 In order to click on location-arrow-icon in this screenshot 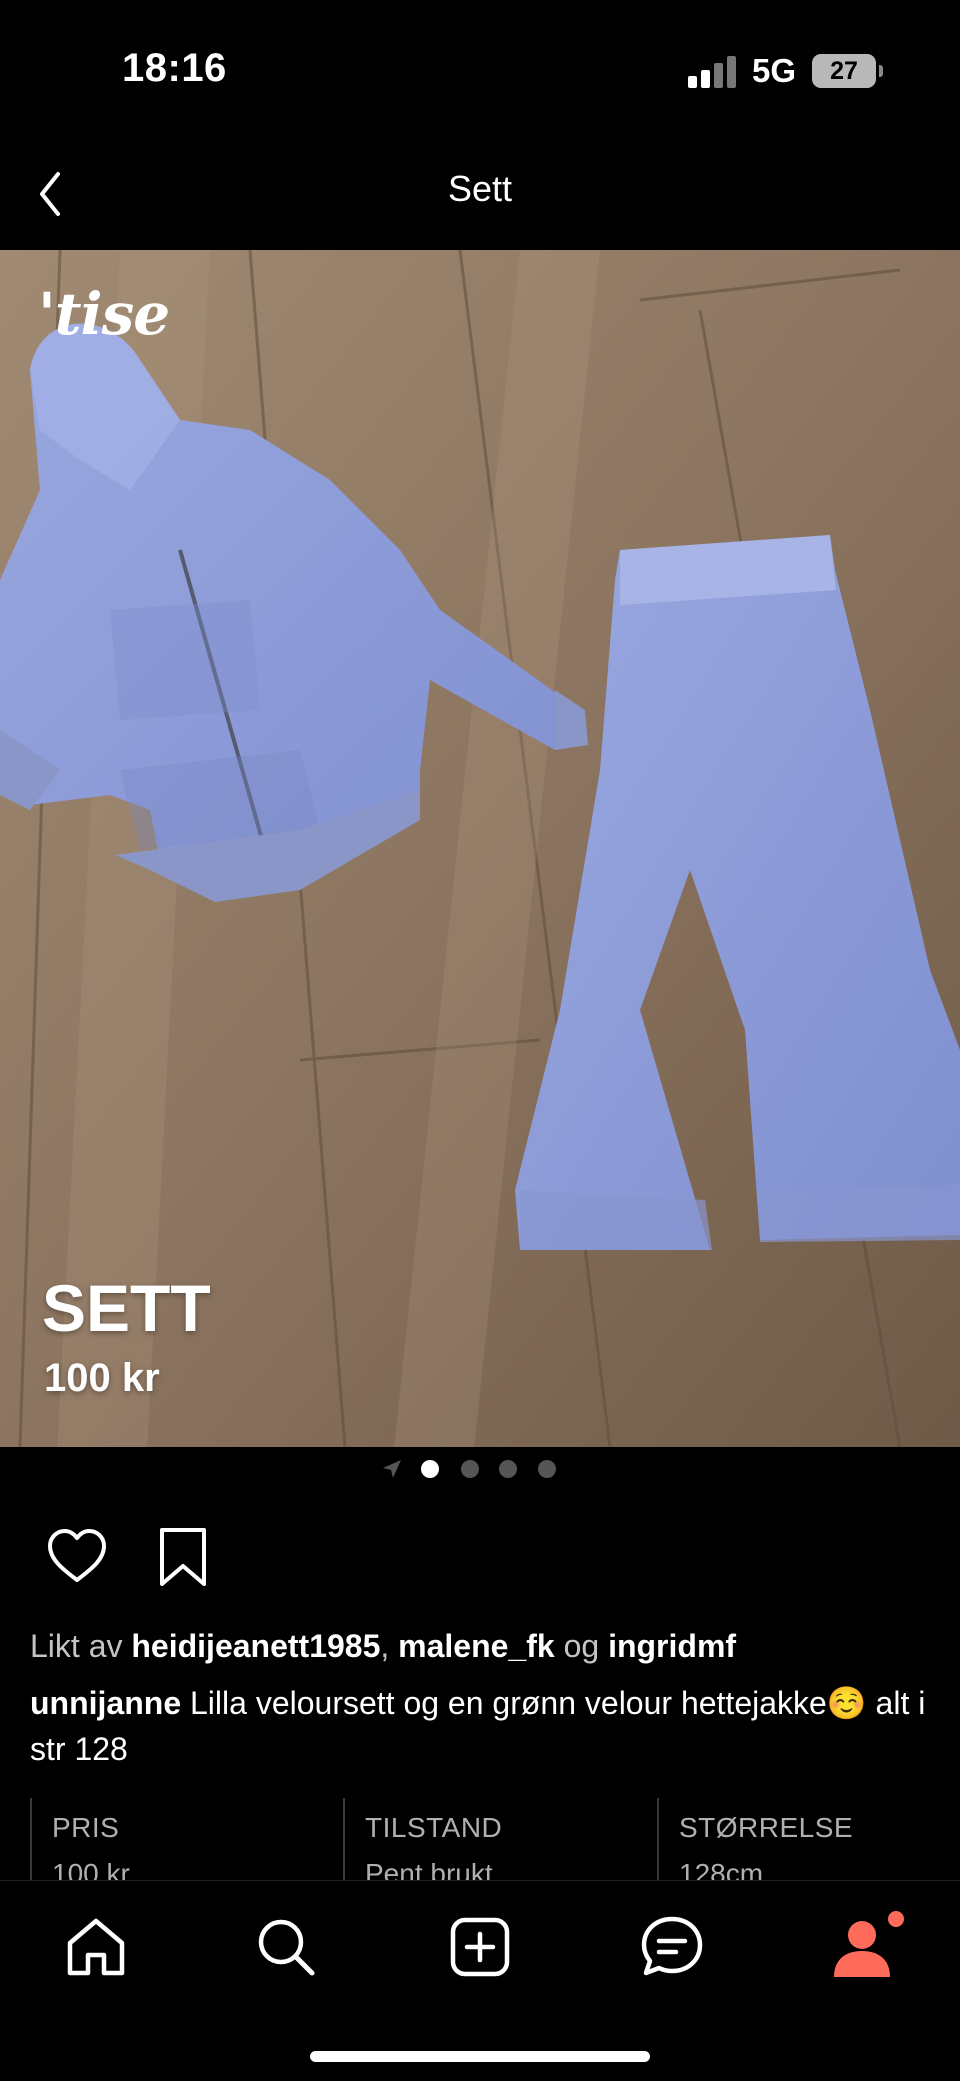, I will do `click(392, 1469)`.